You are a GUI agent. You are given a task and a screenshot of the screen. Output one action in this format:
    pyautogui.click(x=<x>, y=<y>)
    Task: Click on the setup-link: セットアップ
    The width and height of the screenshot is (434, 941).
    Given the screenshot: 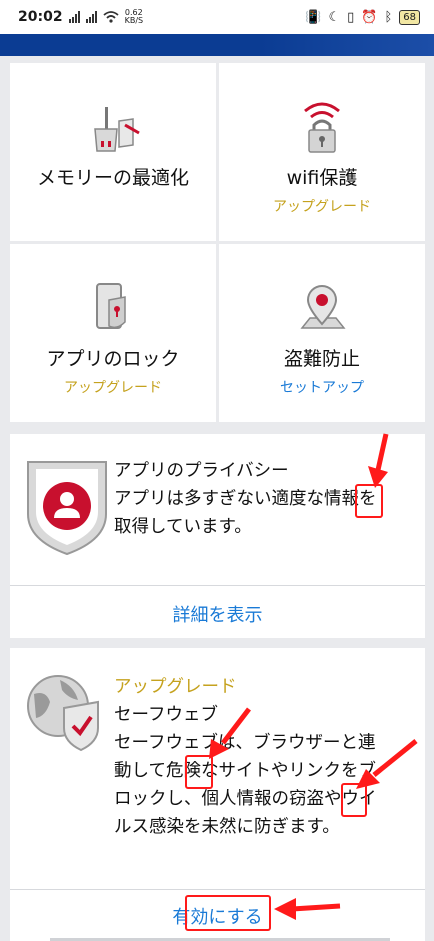 What is the action you would take?
    pyautogui.click(x=322, y=387)
    